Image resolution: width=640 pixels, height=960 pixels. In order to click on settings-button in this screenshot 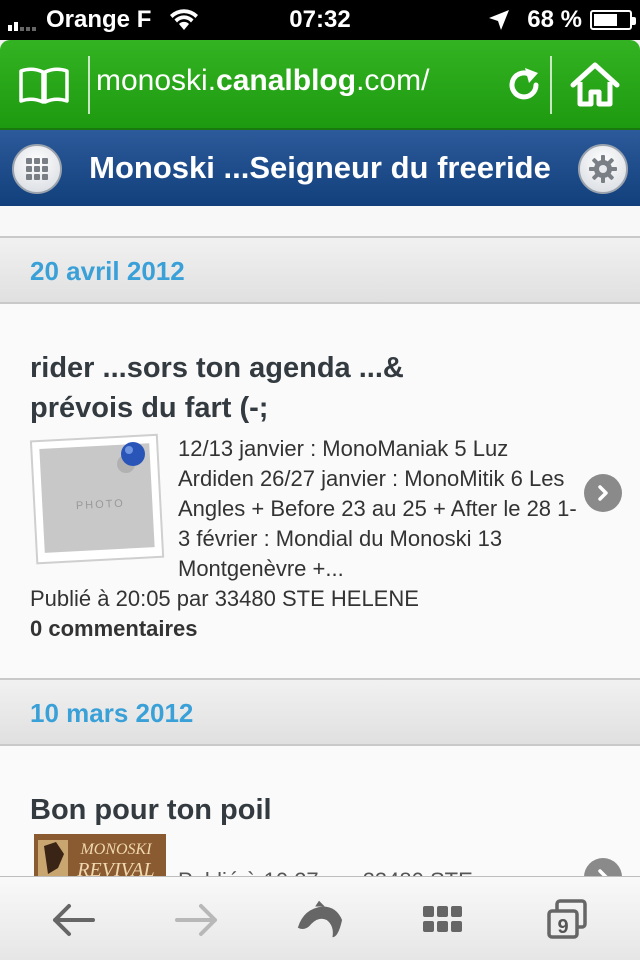, I will do `click(603, 169)`.